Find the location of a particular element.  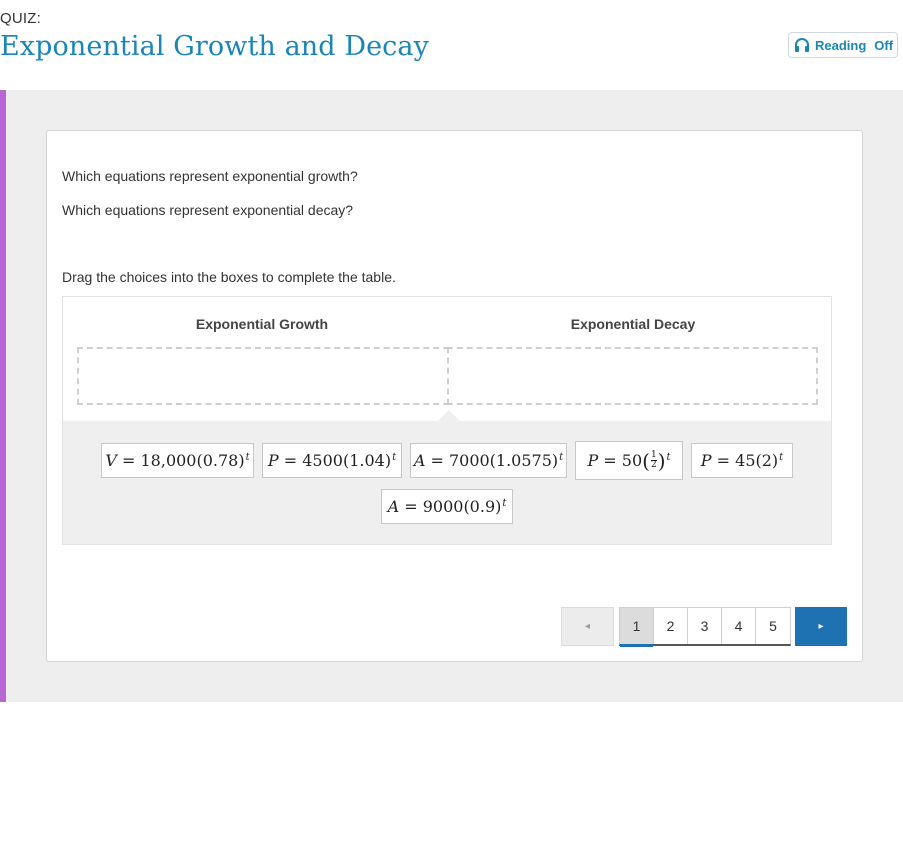

quiz-kicker: QUIZ: is located at coordinates (20, 18).